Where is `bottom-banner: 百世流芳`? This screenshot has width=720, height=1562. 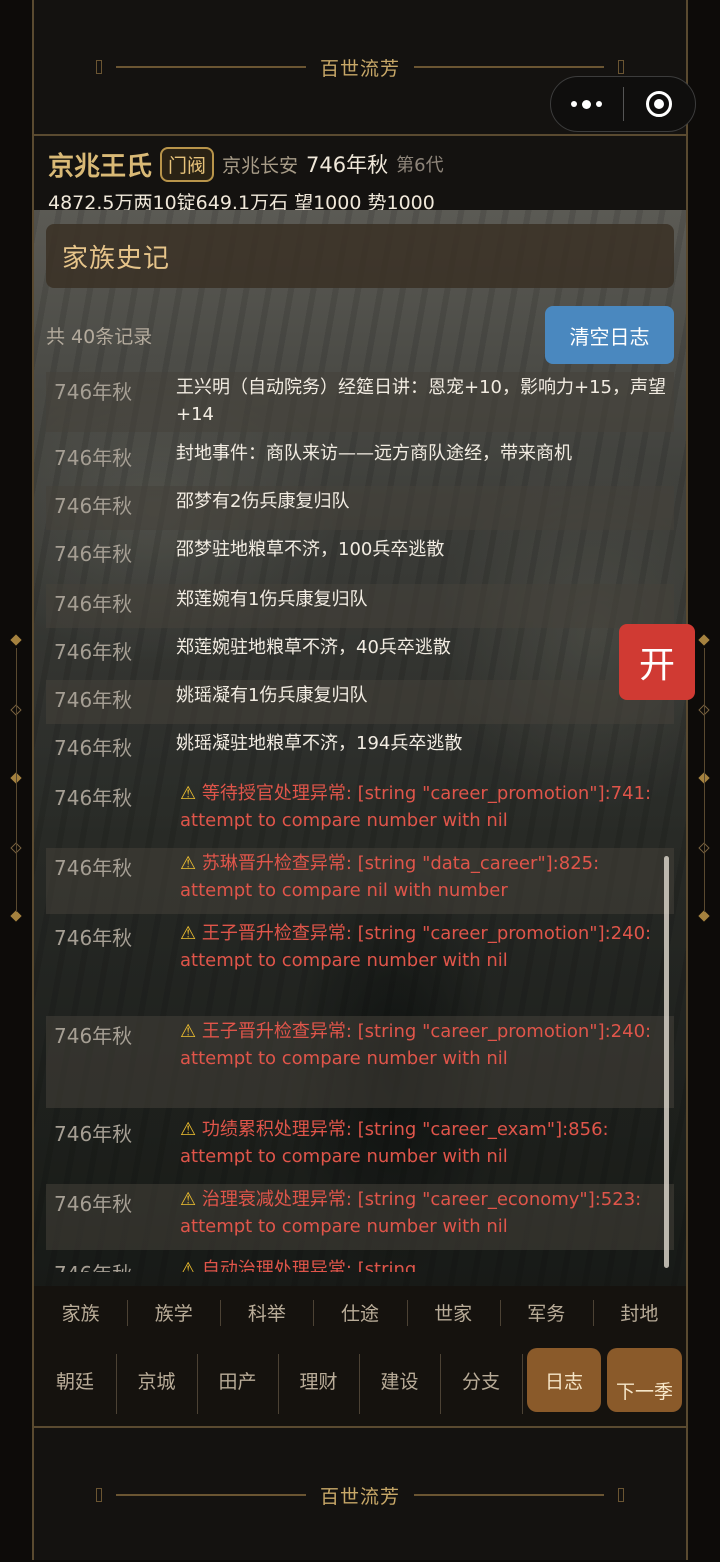 bottom-banner: 百世流芳 is located at coordinates (360, 1494).